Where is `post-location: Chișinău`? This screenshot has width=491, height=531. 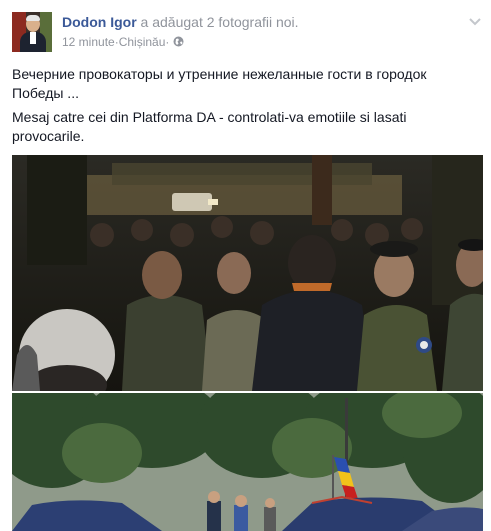
post-location: Chișinău is located at coordinates (142, 42).